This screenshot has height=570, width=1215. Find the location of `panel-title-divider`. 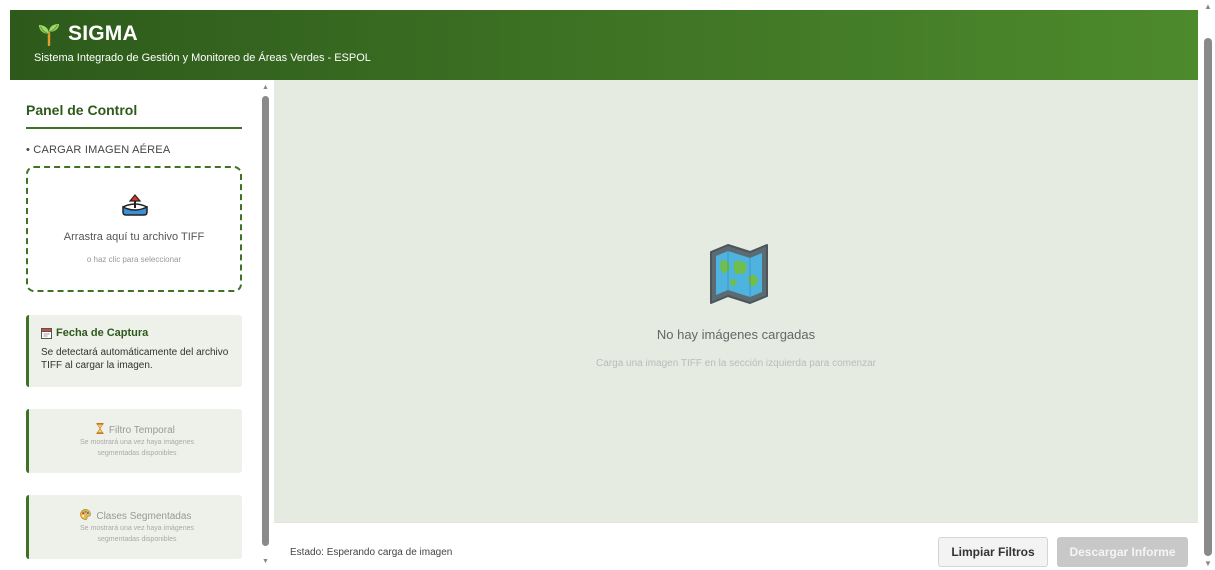

panel-title-divider is located at coordinates (134, 128).